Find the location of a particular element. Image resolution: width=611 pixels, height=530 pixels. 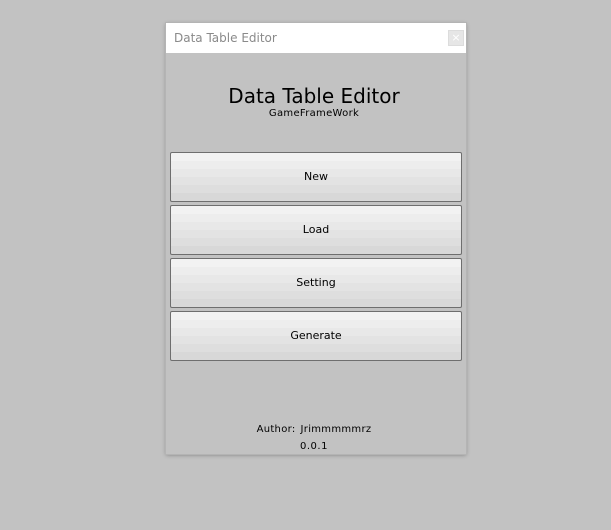

setting-button: Setting is located at coordinates (316, 283).